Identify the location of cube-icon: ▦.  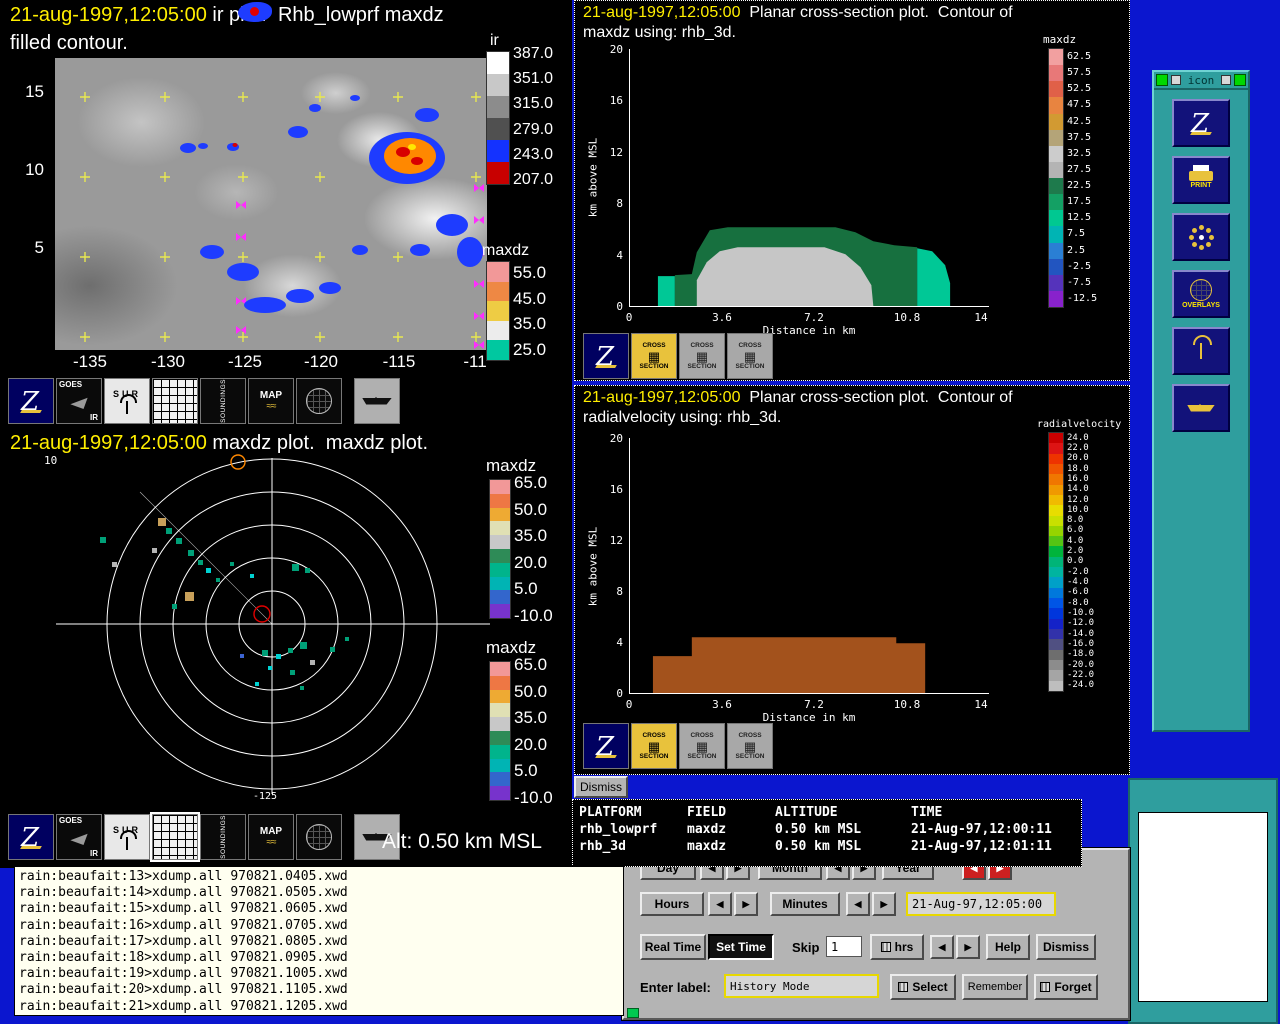
(702, 746).